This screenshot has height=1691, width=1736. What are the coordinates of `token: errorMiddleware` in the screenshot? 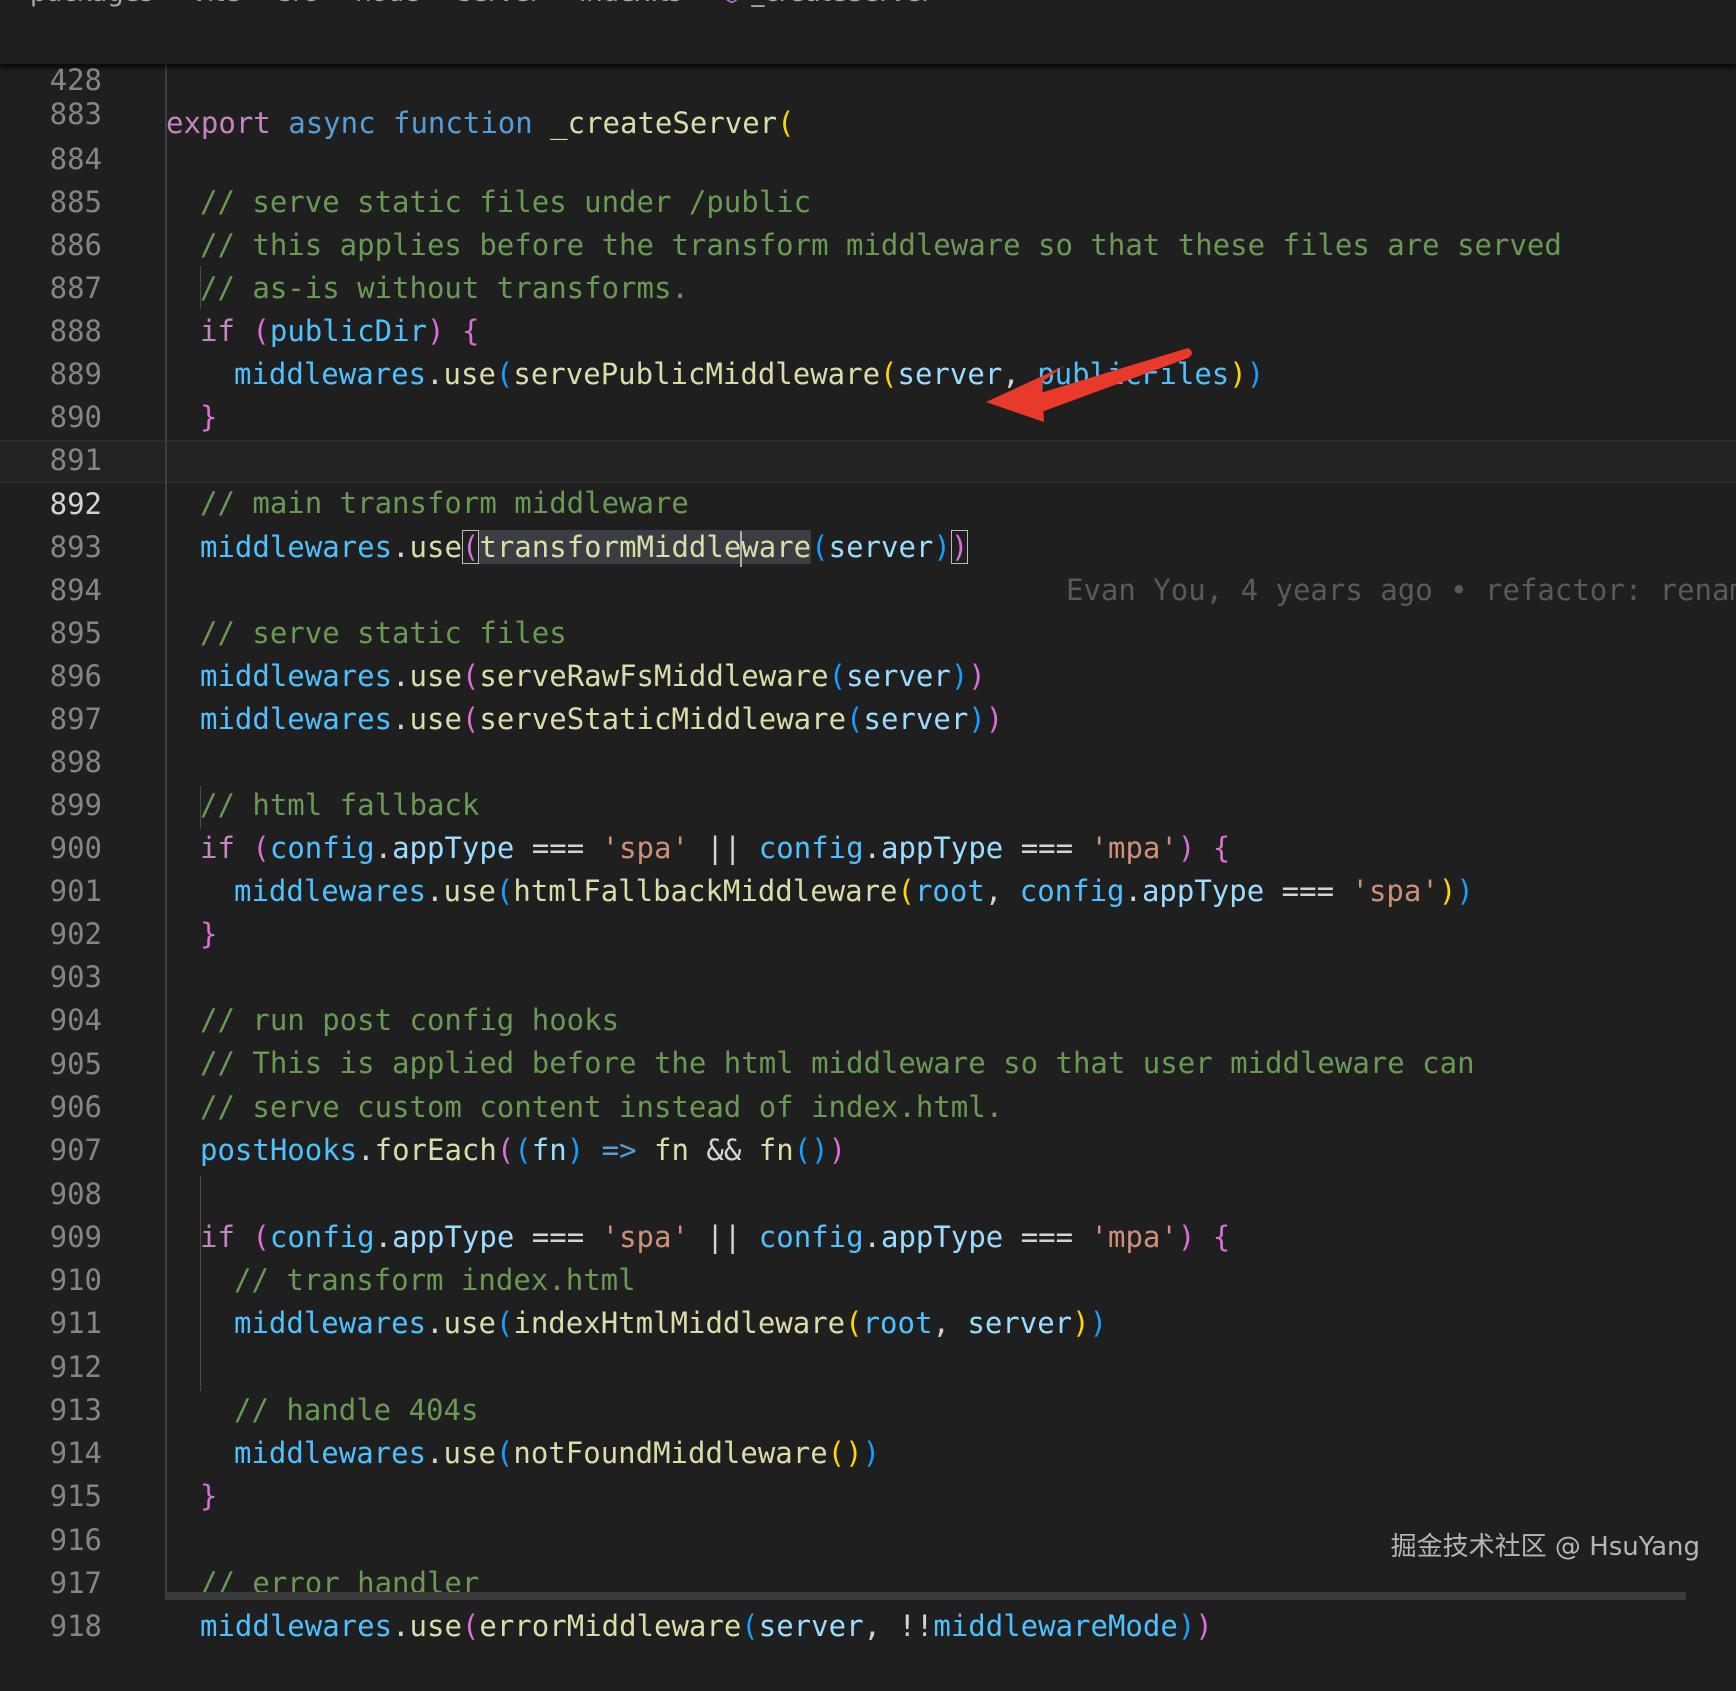 It's located at (610, 1626).